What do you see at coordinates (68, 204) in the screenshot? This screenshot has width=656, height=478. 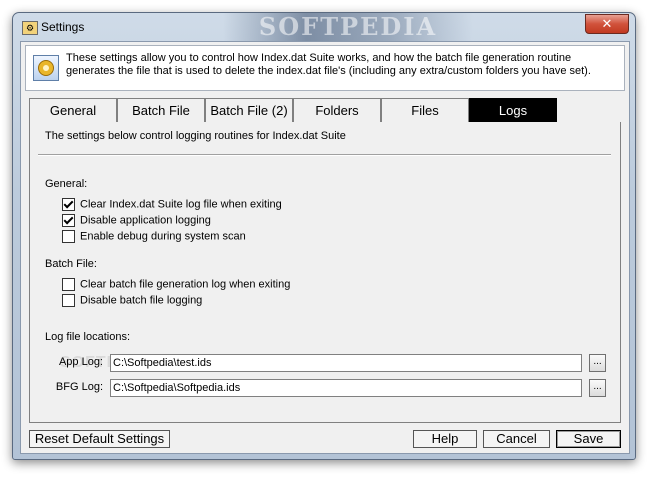 I see `clear-suite-log-checkbox` at bounding box center [68, 204].